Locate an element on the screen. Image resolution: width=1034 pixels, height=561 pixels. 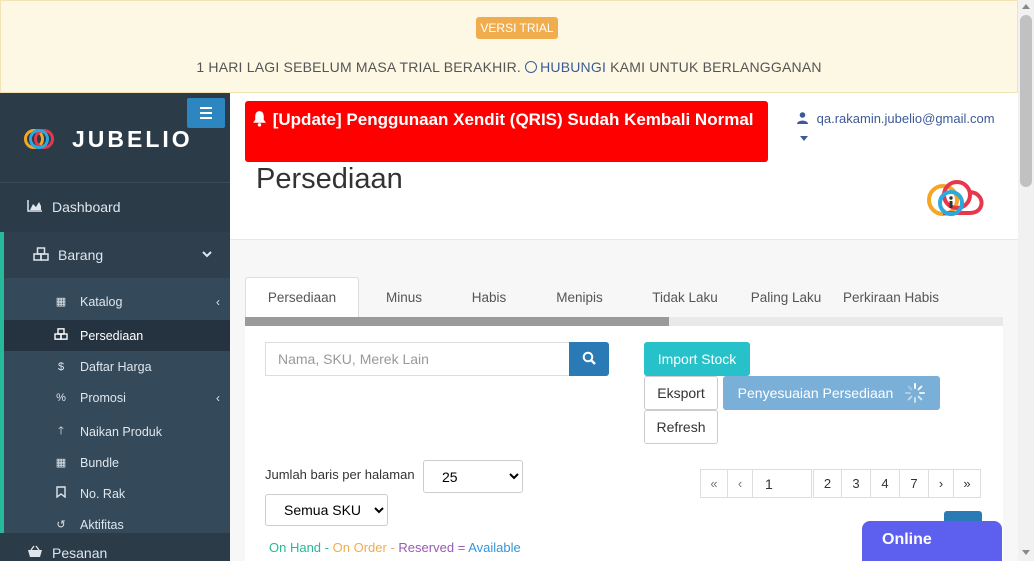
page-title: Persediaan is located at coordinates (329, 179).